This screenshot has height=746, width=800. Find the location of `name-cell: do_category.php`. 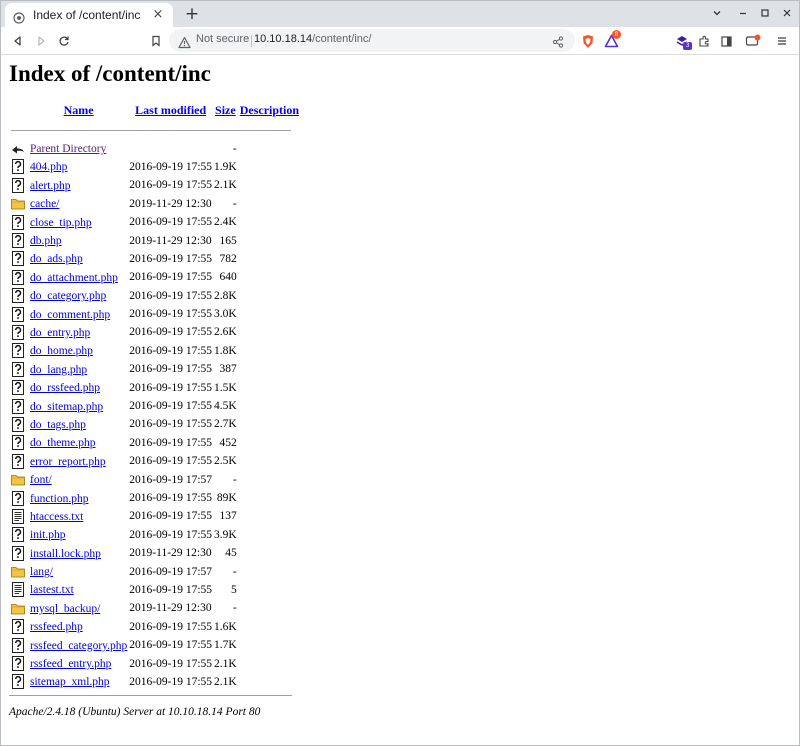

name-cell: do_category.php is located at coordinates (78, 296).